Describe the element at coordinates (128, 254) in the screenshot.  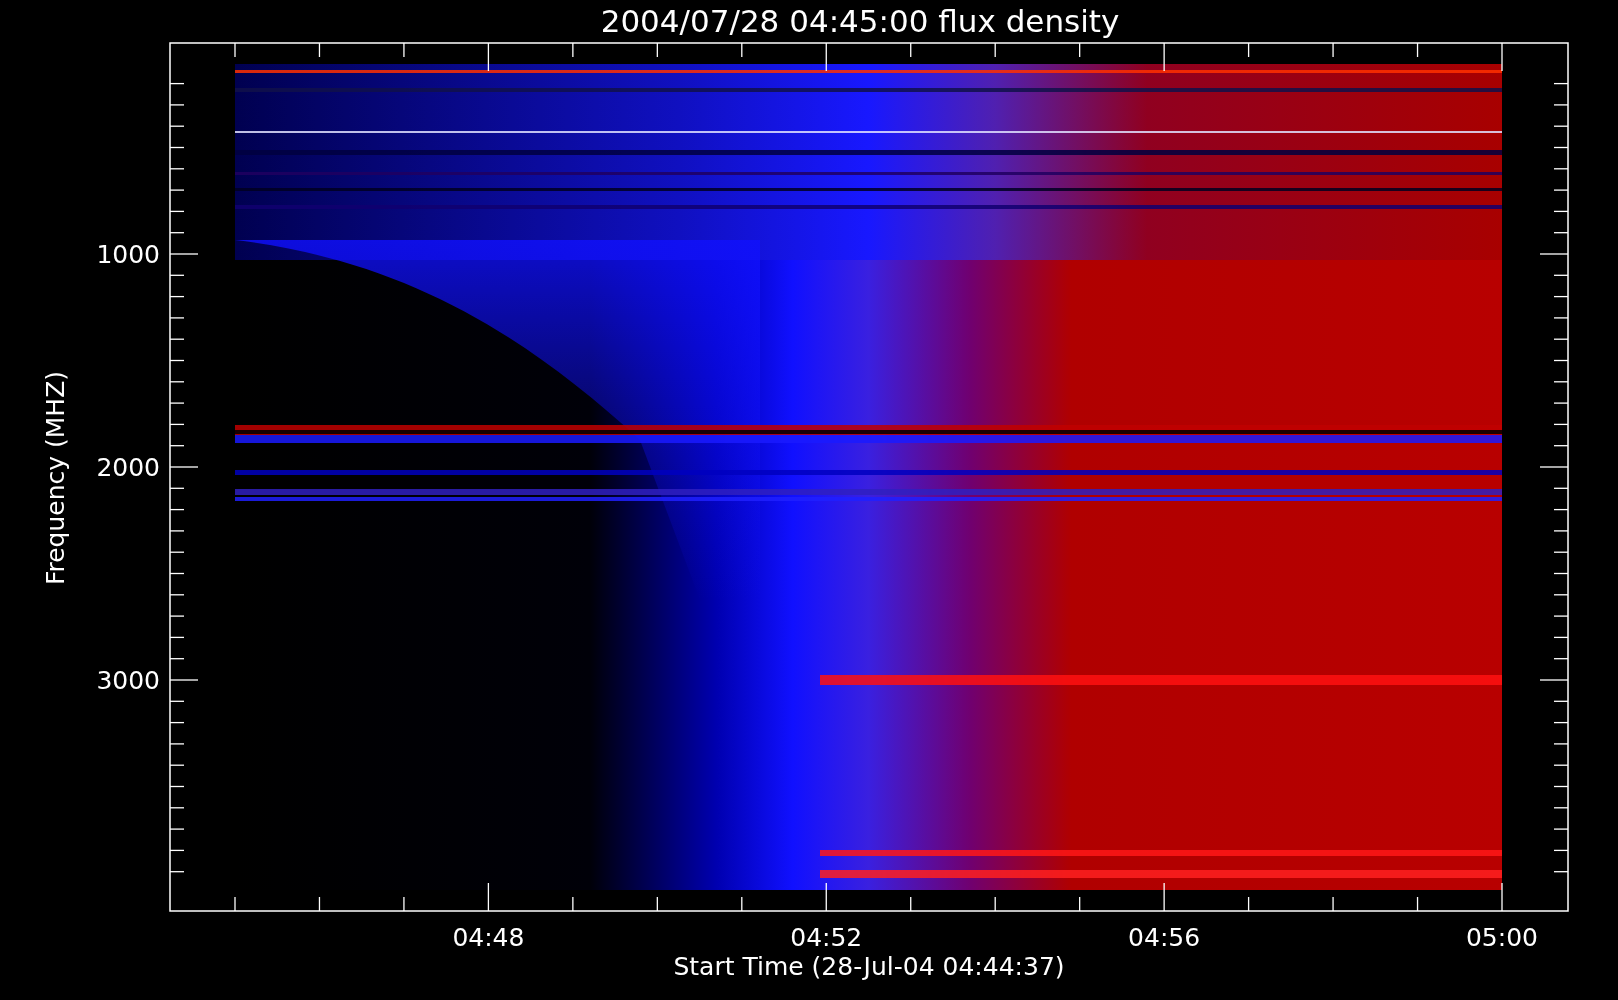
I see `y-tick-label: 1000` at that location.